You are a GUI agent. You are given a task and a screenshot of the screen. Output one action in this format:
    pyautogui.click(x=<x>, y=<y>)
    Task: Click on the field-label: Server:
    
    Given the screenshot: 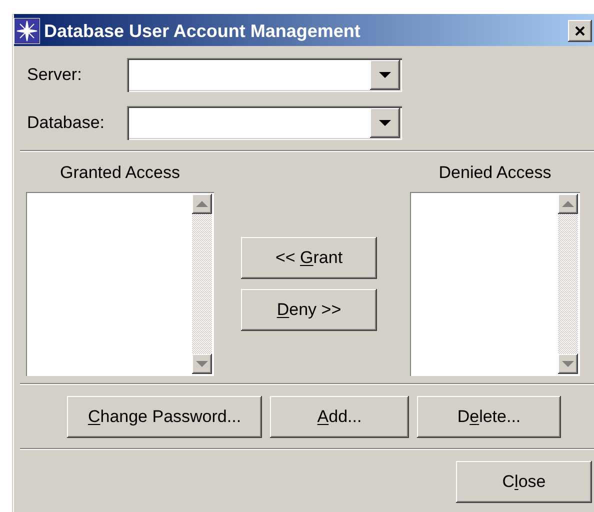 What is the action you would take?
    pyautogui.click(x=55, y=75)
    